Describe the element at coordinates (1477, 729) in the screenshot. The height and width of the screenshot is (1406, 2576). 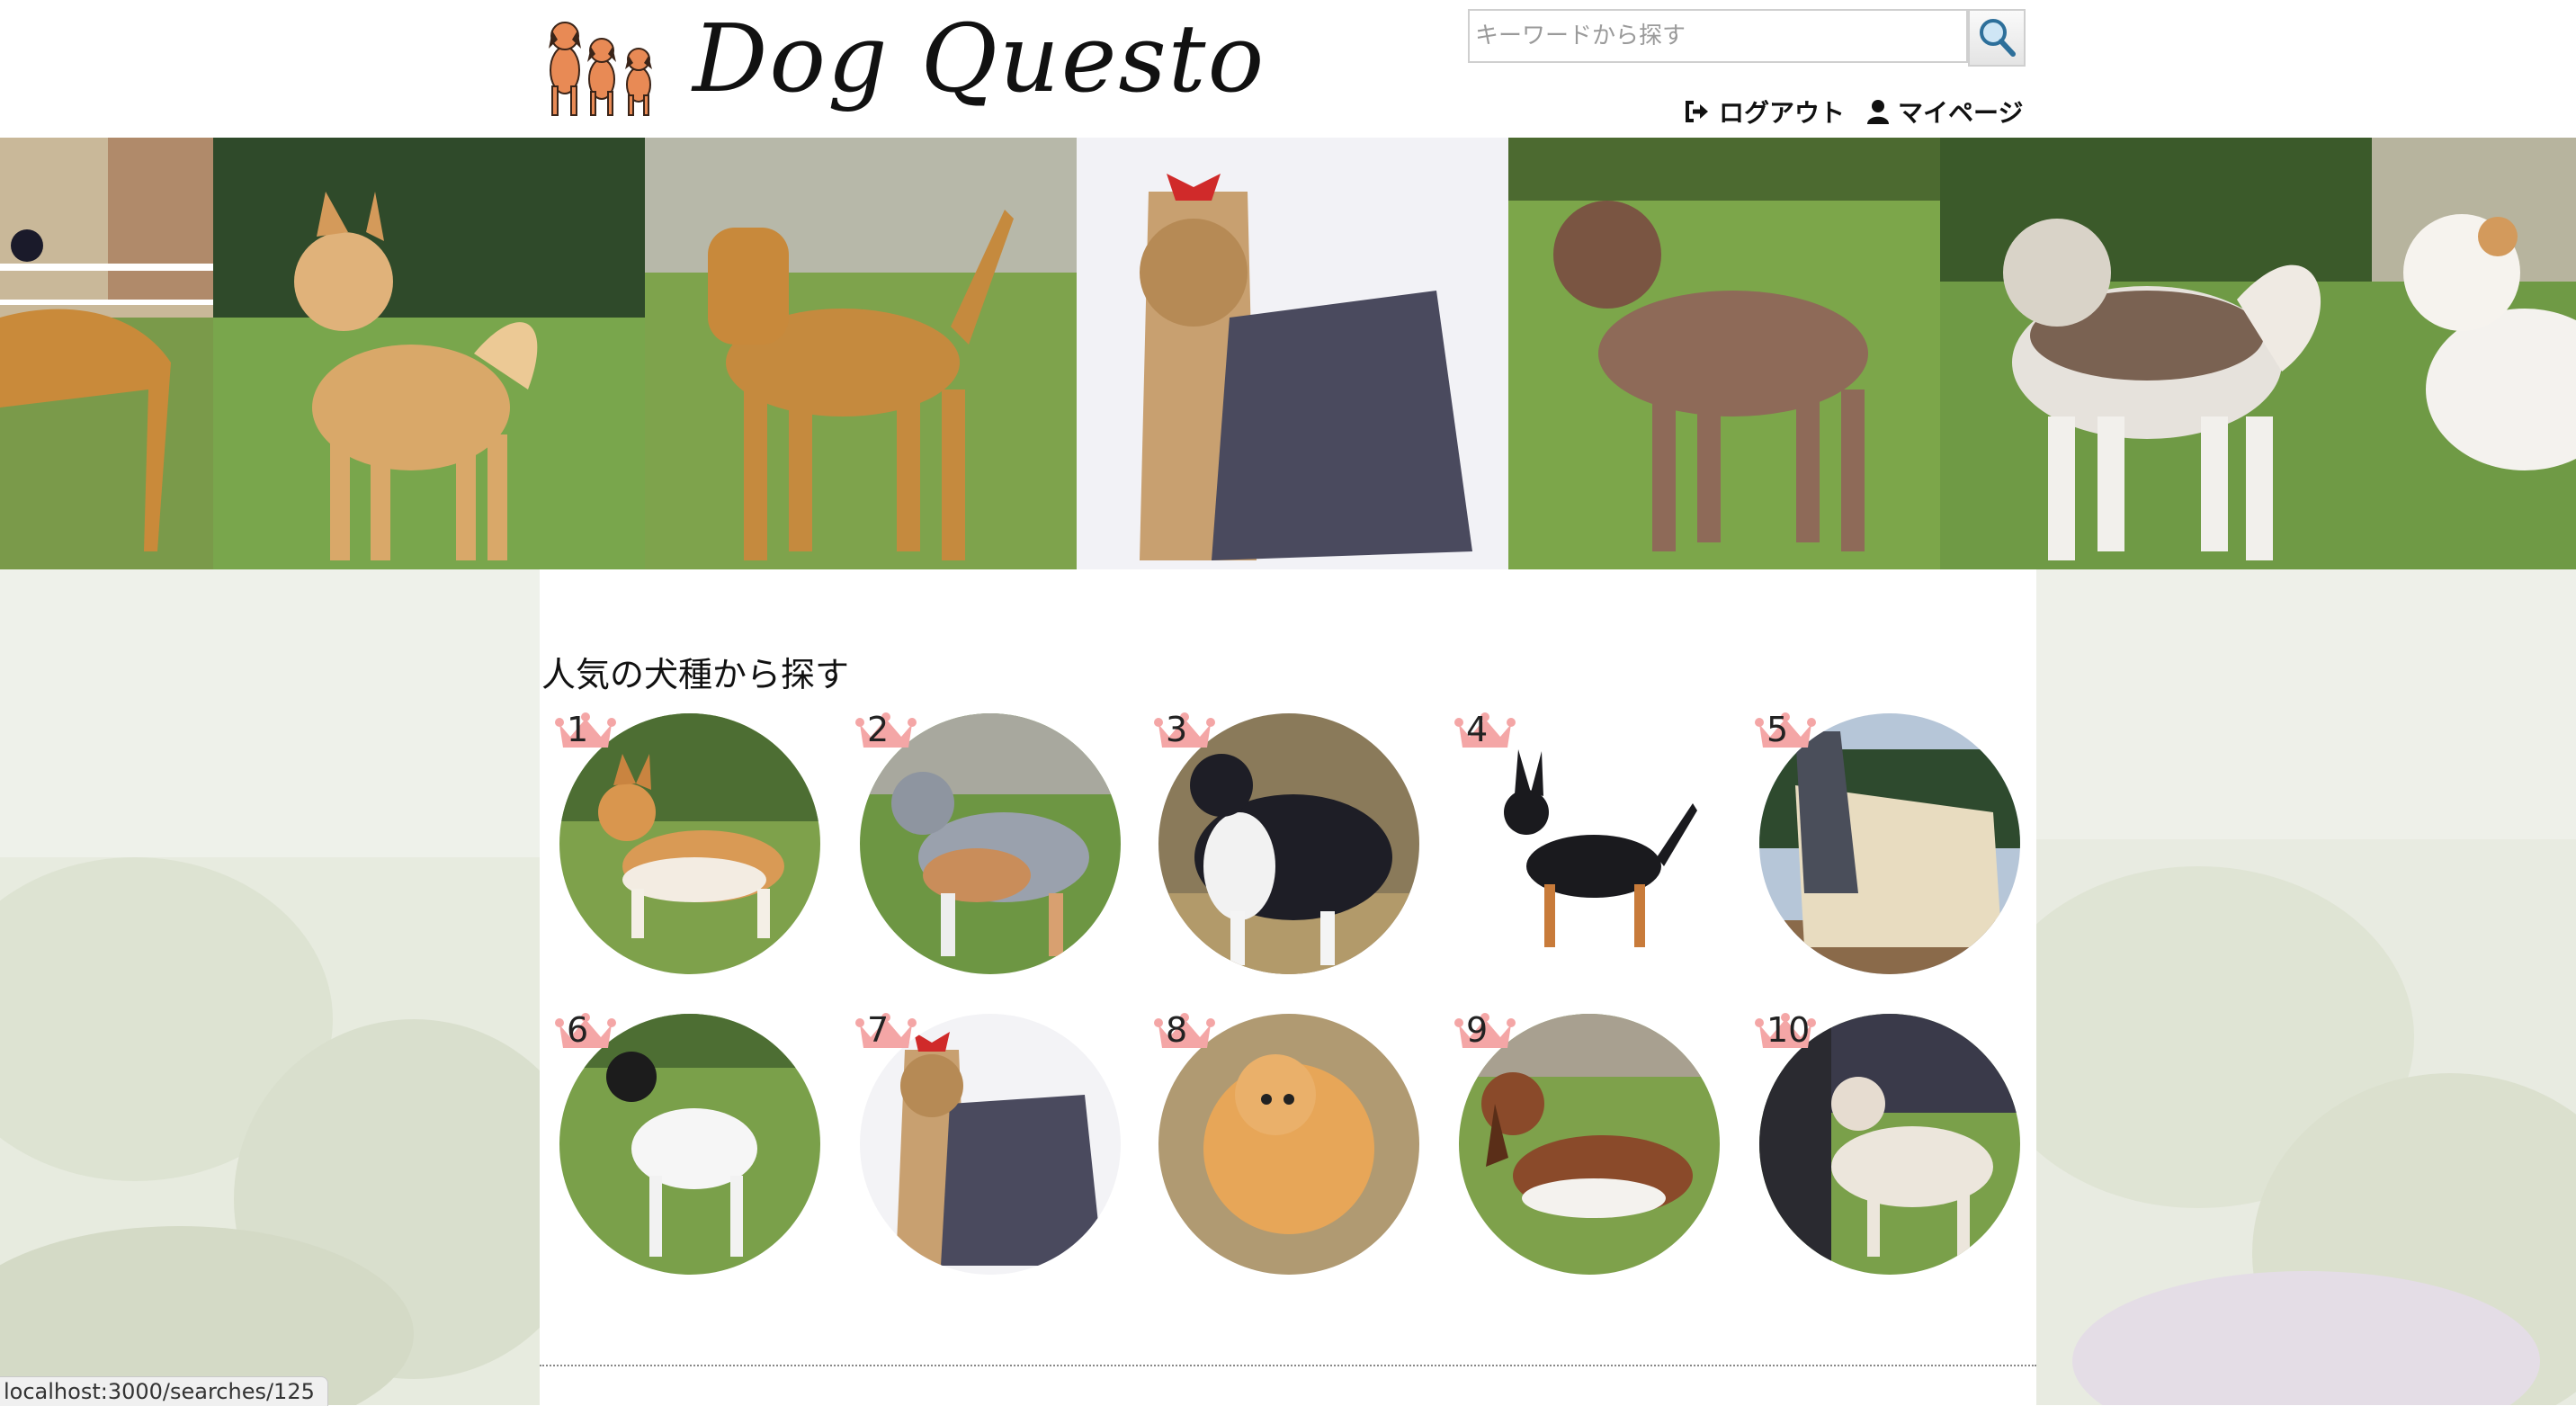
I see `rank-number: 4` at that location.